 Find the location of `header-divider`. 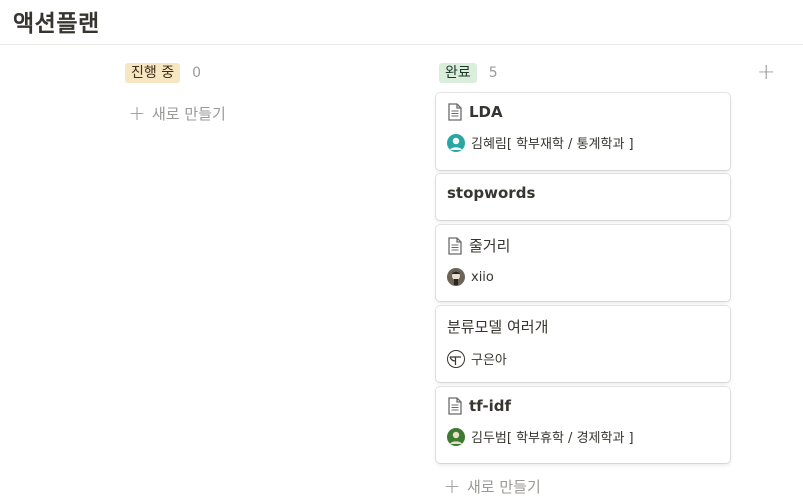

header-divider is located at coordinates (401, 44).